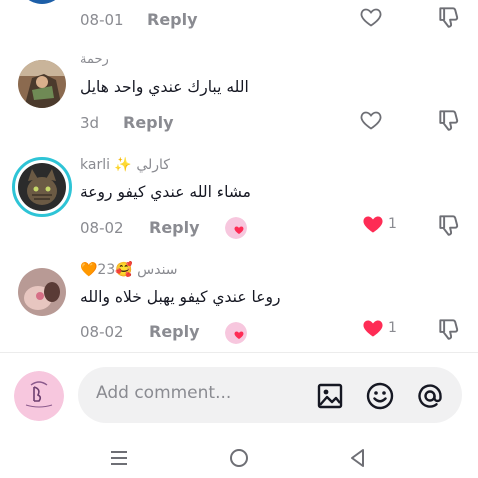 Image resolution: width=478 pixels, height=478 pixels. What do you see at coordinates (380, 396) in the screenshot?
I see `smiley-icon` at bounding box center [380, 396].